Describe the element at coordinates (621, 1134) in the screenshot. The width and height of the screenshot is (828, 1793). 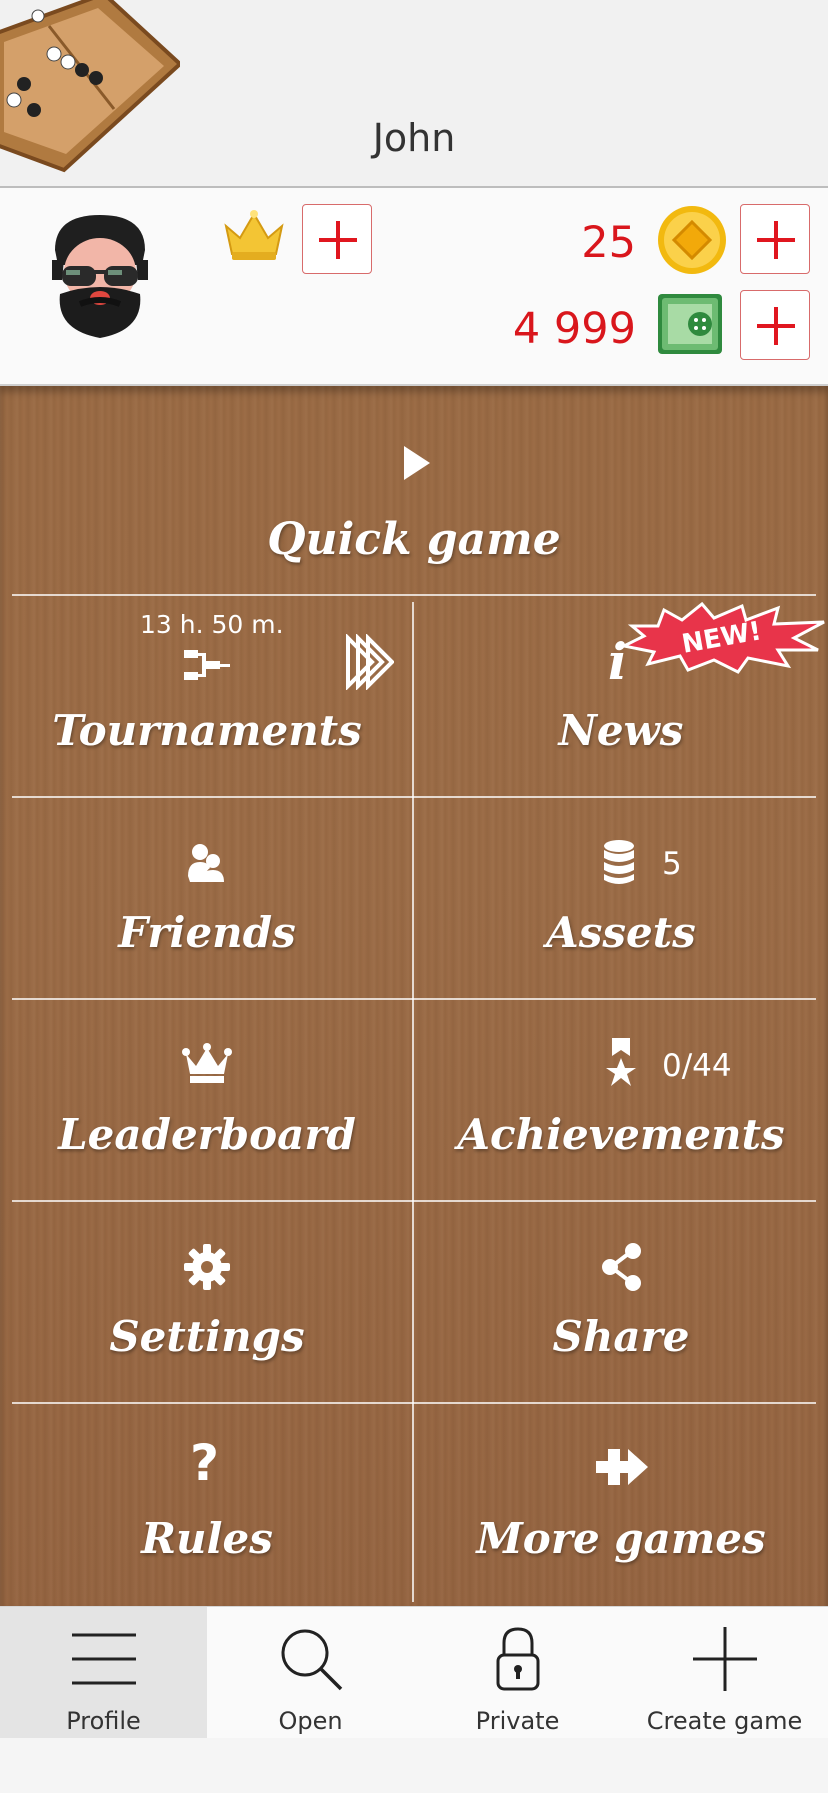
I see `achievements-label: Achievements` at that location.